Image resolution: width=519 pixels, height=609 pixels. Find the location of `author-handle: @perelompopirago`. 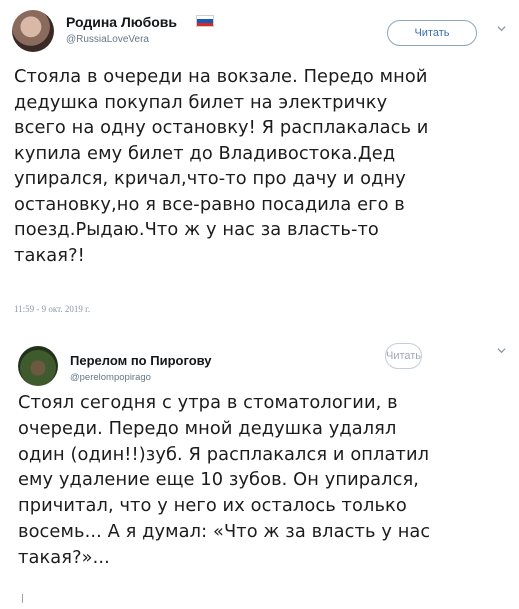

author-handle: @perelompopirago is located at coordinates (110, 377).